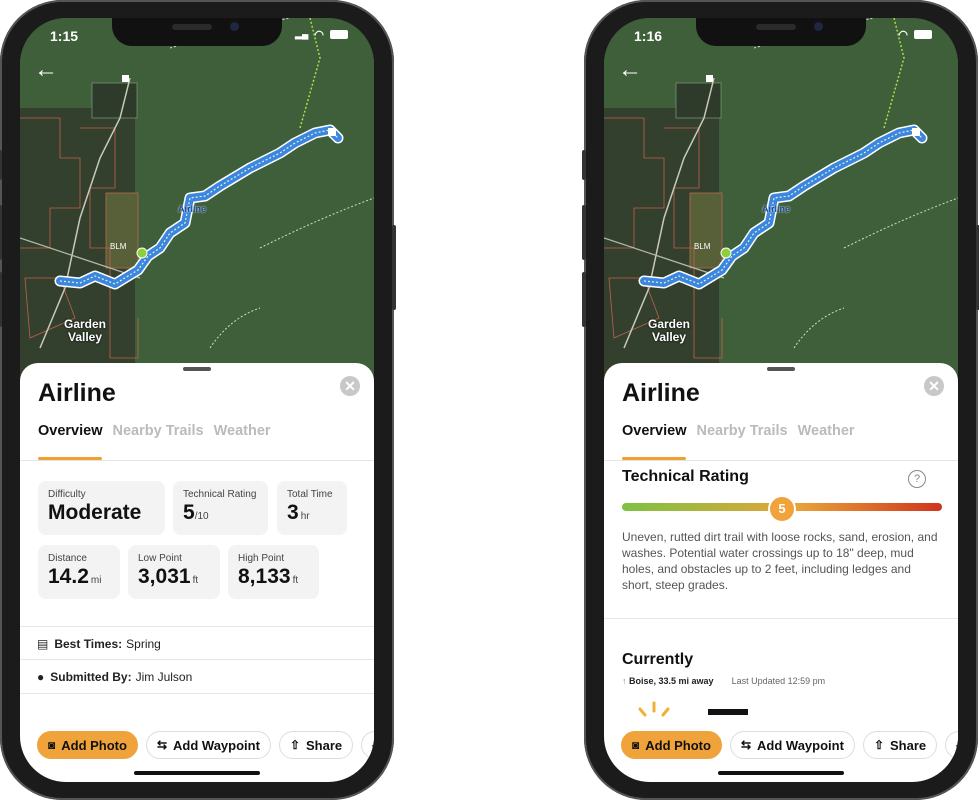  I want to click on status-time: 1:16, so click(648, 36).